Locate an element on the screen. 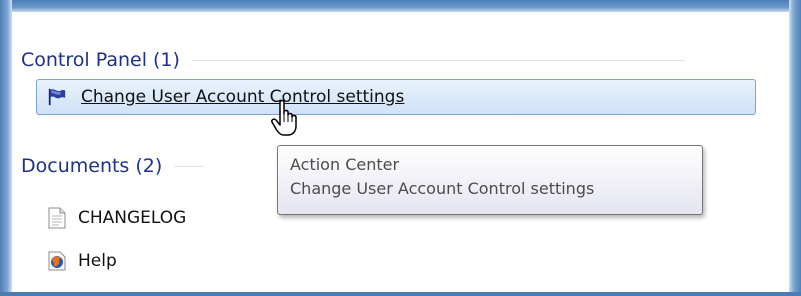  text-document-icon is located at coordinates (57, 218).